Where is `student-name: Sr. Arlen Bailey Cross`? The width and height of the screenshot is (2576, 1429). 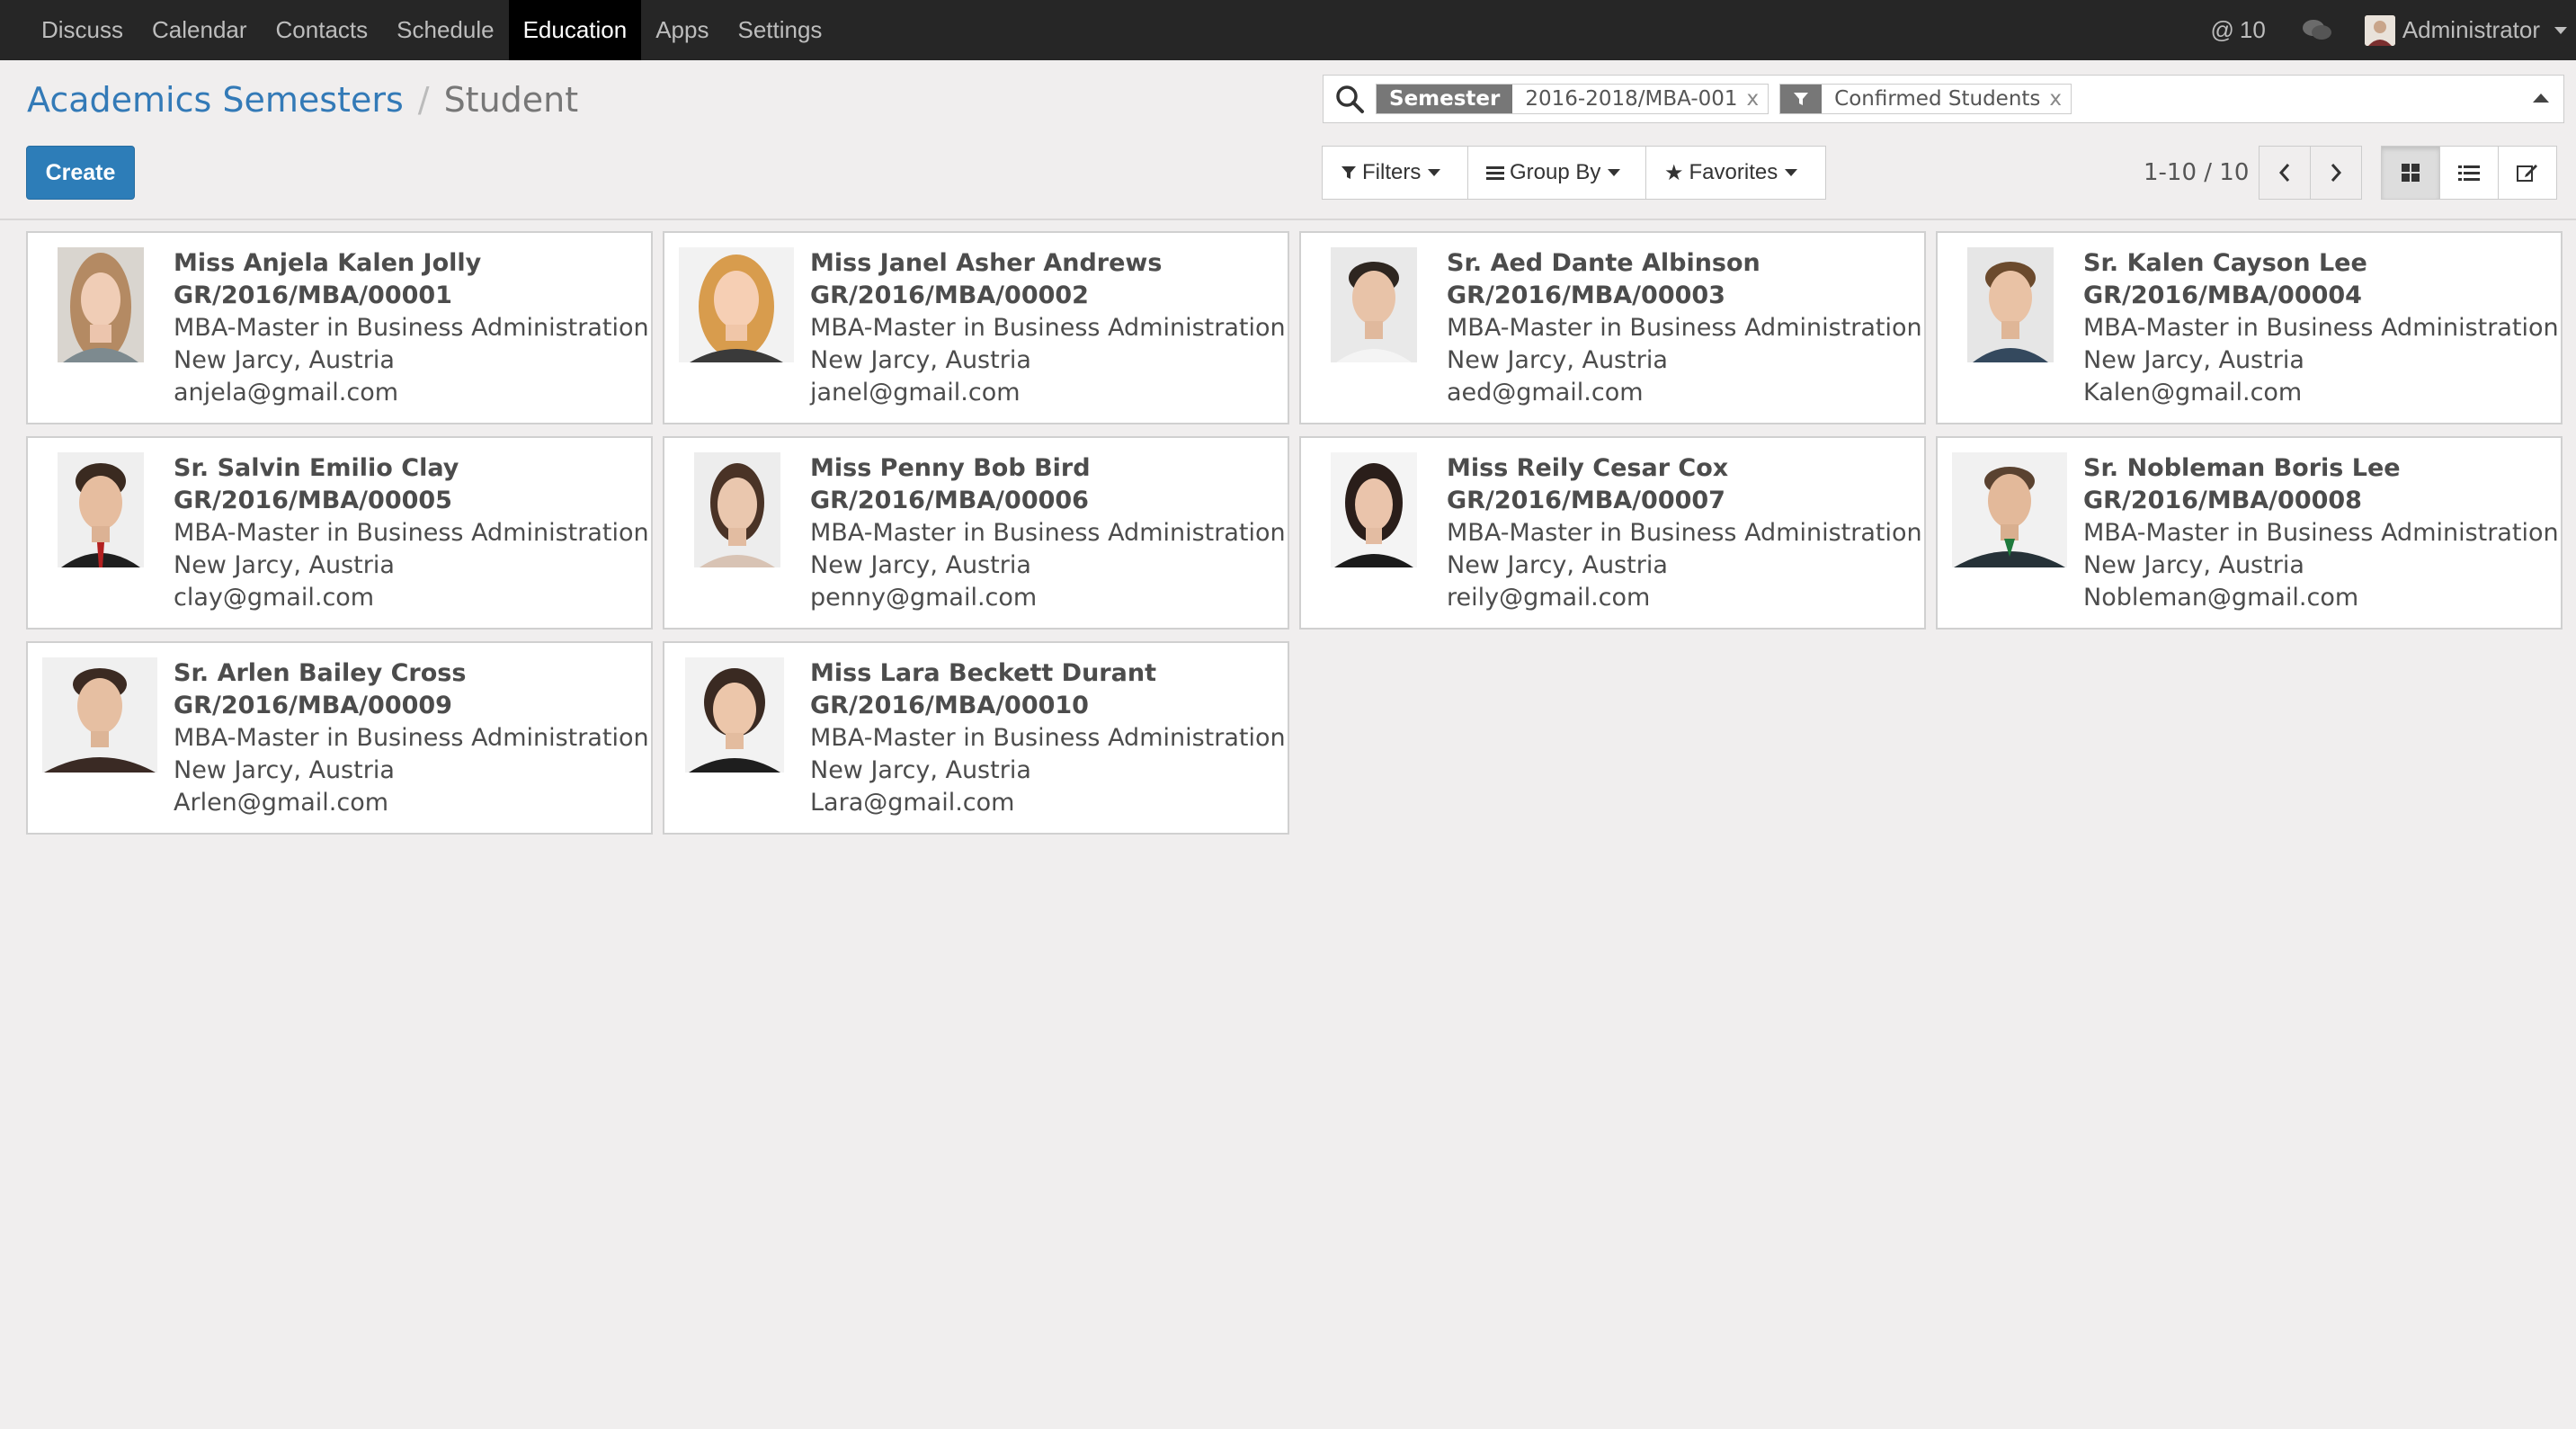
student-name: Sr. Arlen Bailey Cross is located at coordinates (321, 673).